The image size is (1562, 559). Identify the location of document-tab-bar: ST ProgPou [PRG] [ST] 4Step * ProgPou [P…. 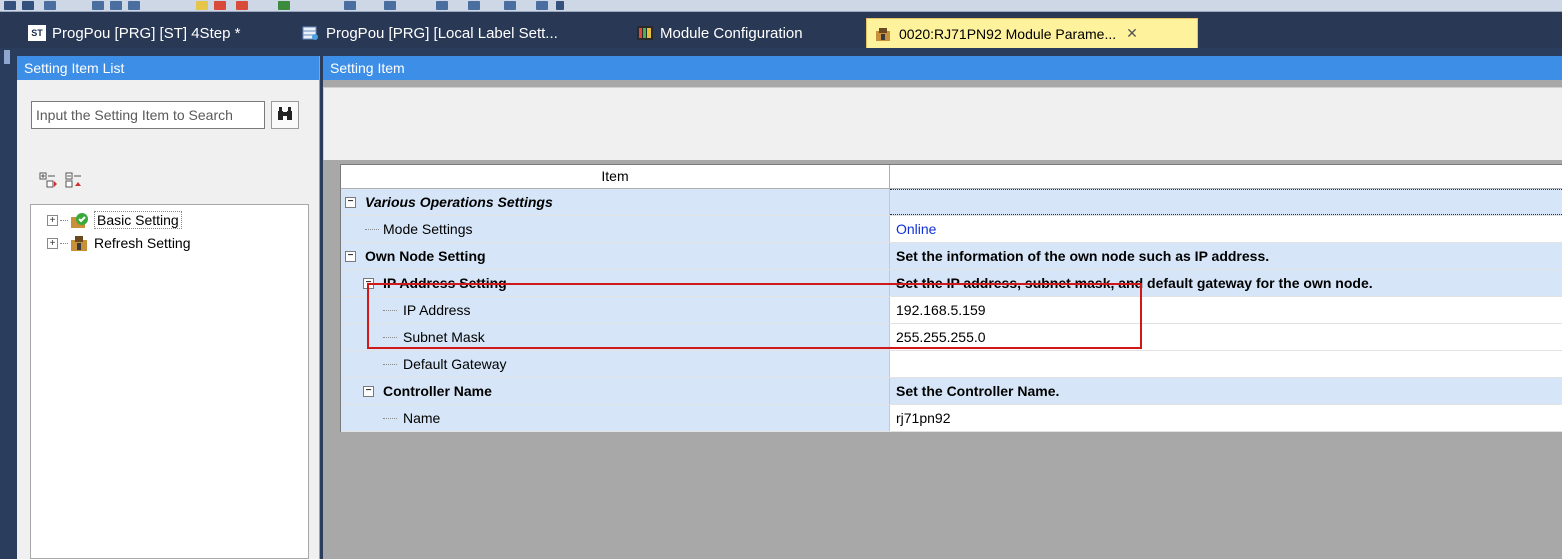
(781, 30).